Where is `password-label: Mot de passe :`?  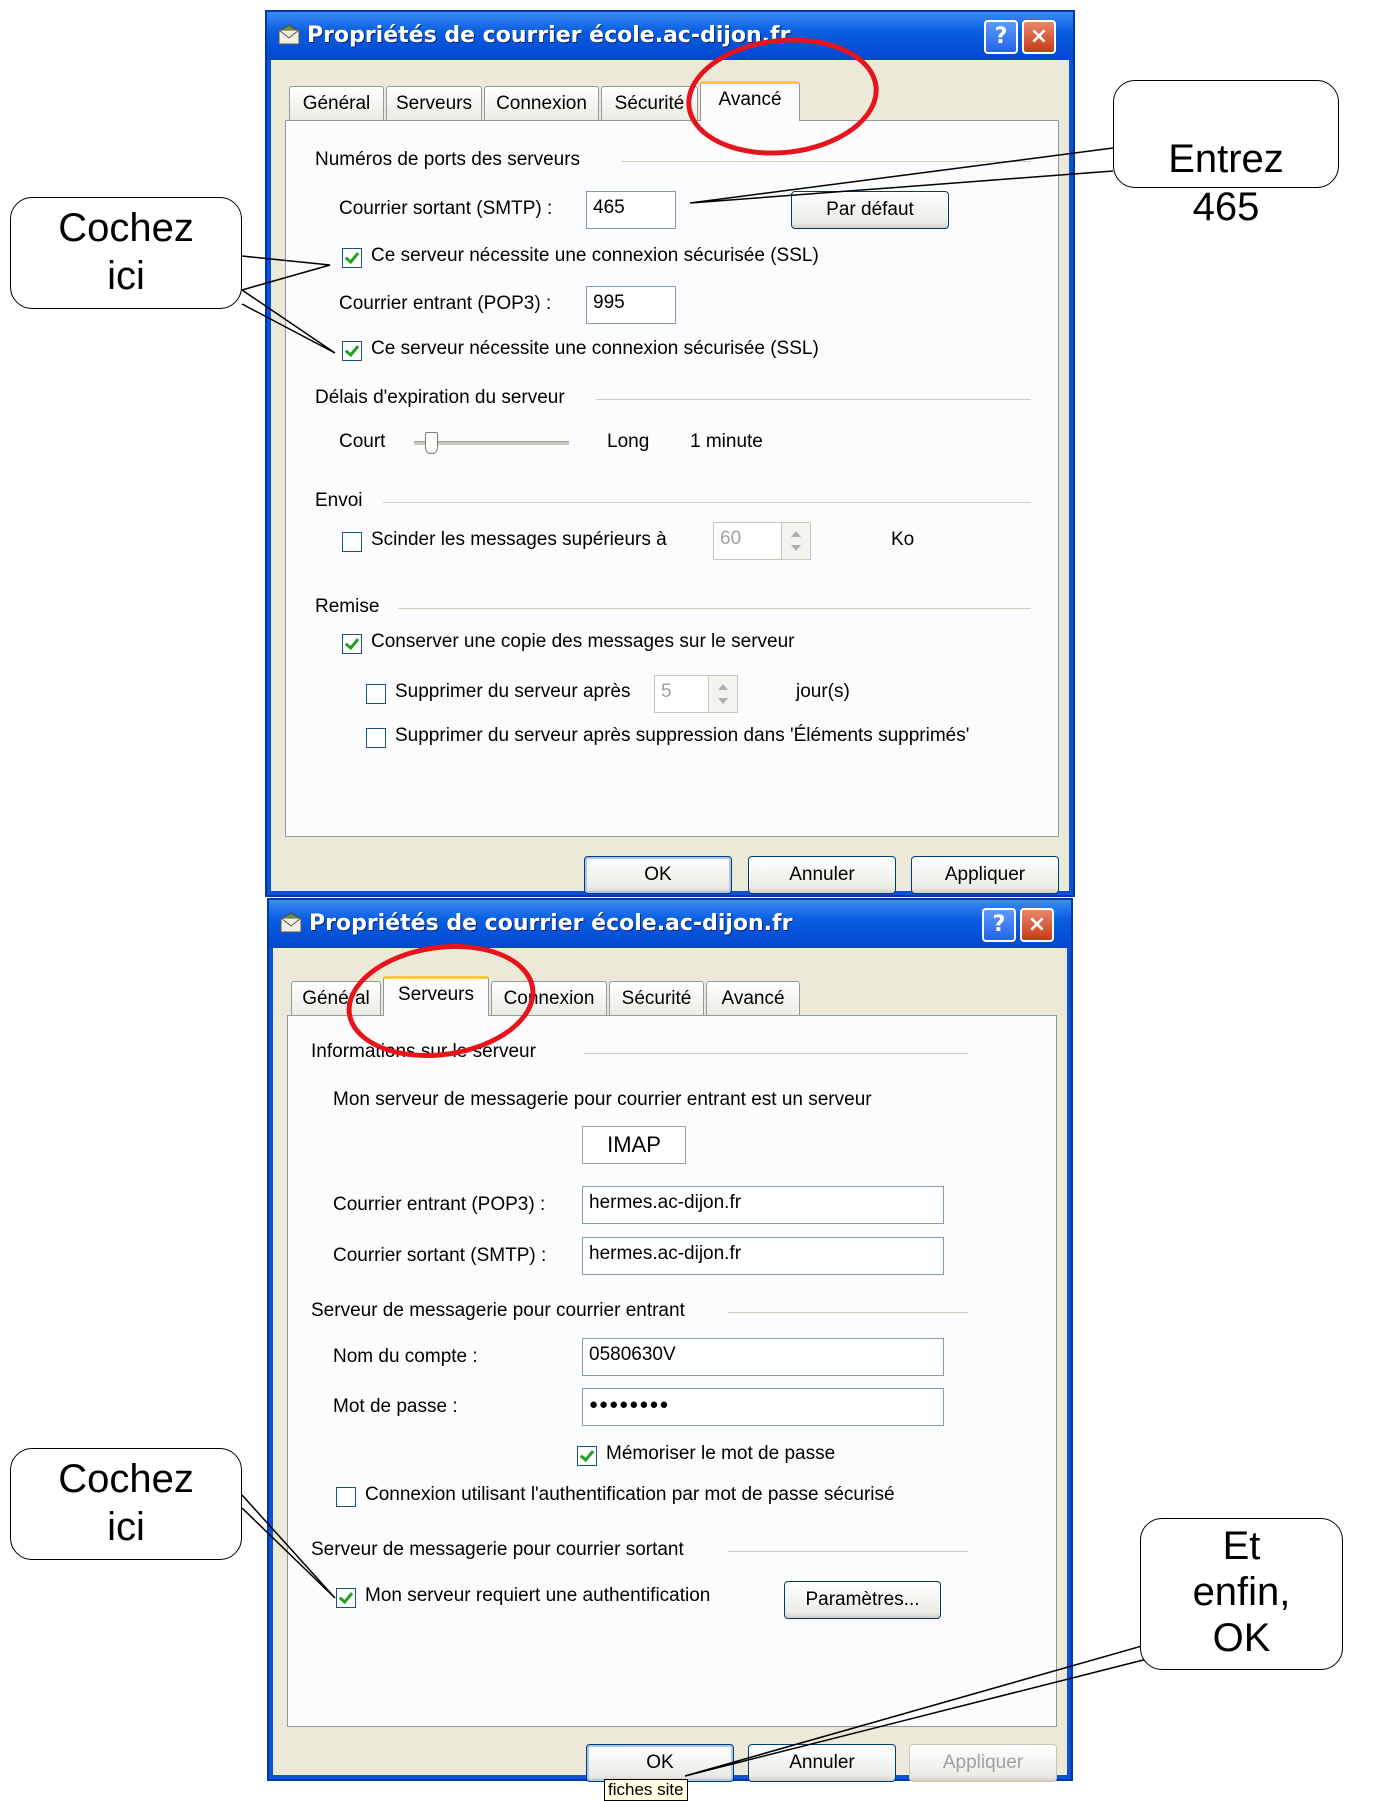 password-label: Mot de passe : is located at coordinates (395, 1406).